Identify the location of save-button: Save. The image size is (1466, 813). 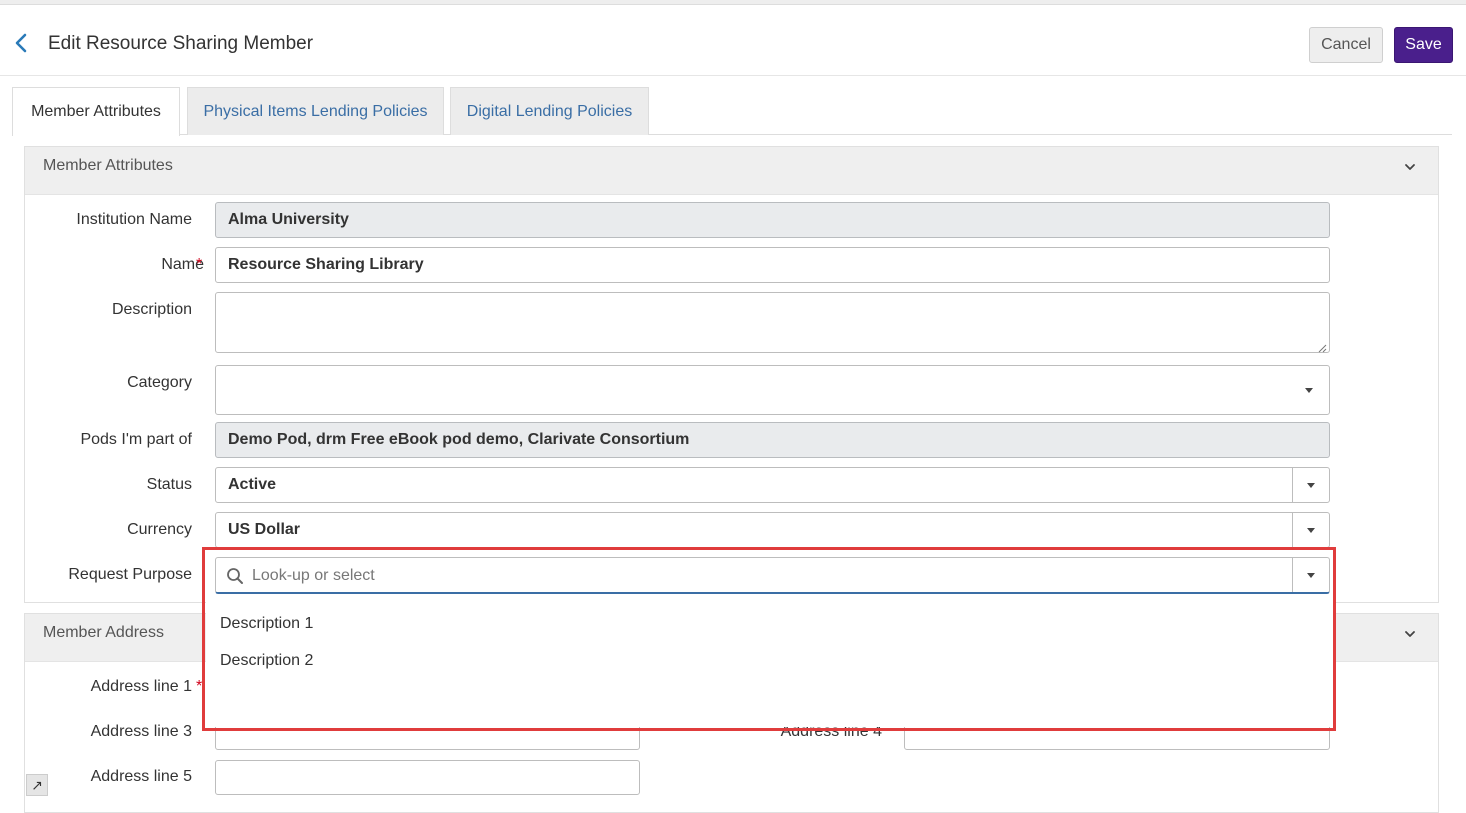
(1423, 45).